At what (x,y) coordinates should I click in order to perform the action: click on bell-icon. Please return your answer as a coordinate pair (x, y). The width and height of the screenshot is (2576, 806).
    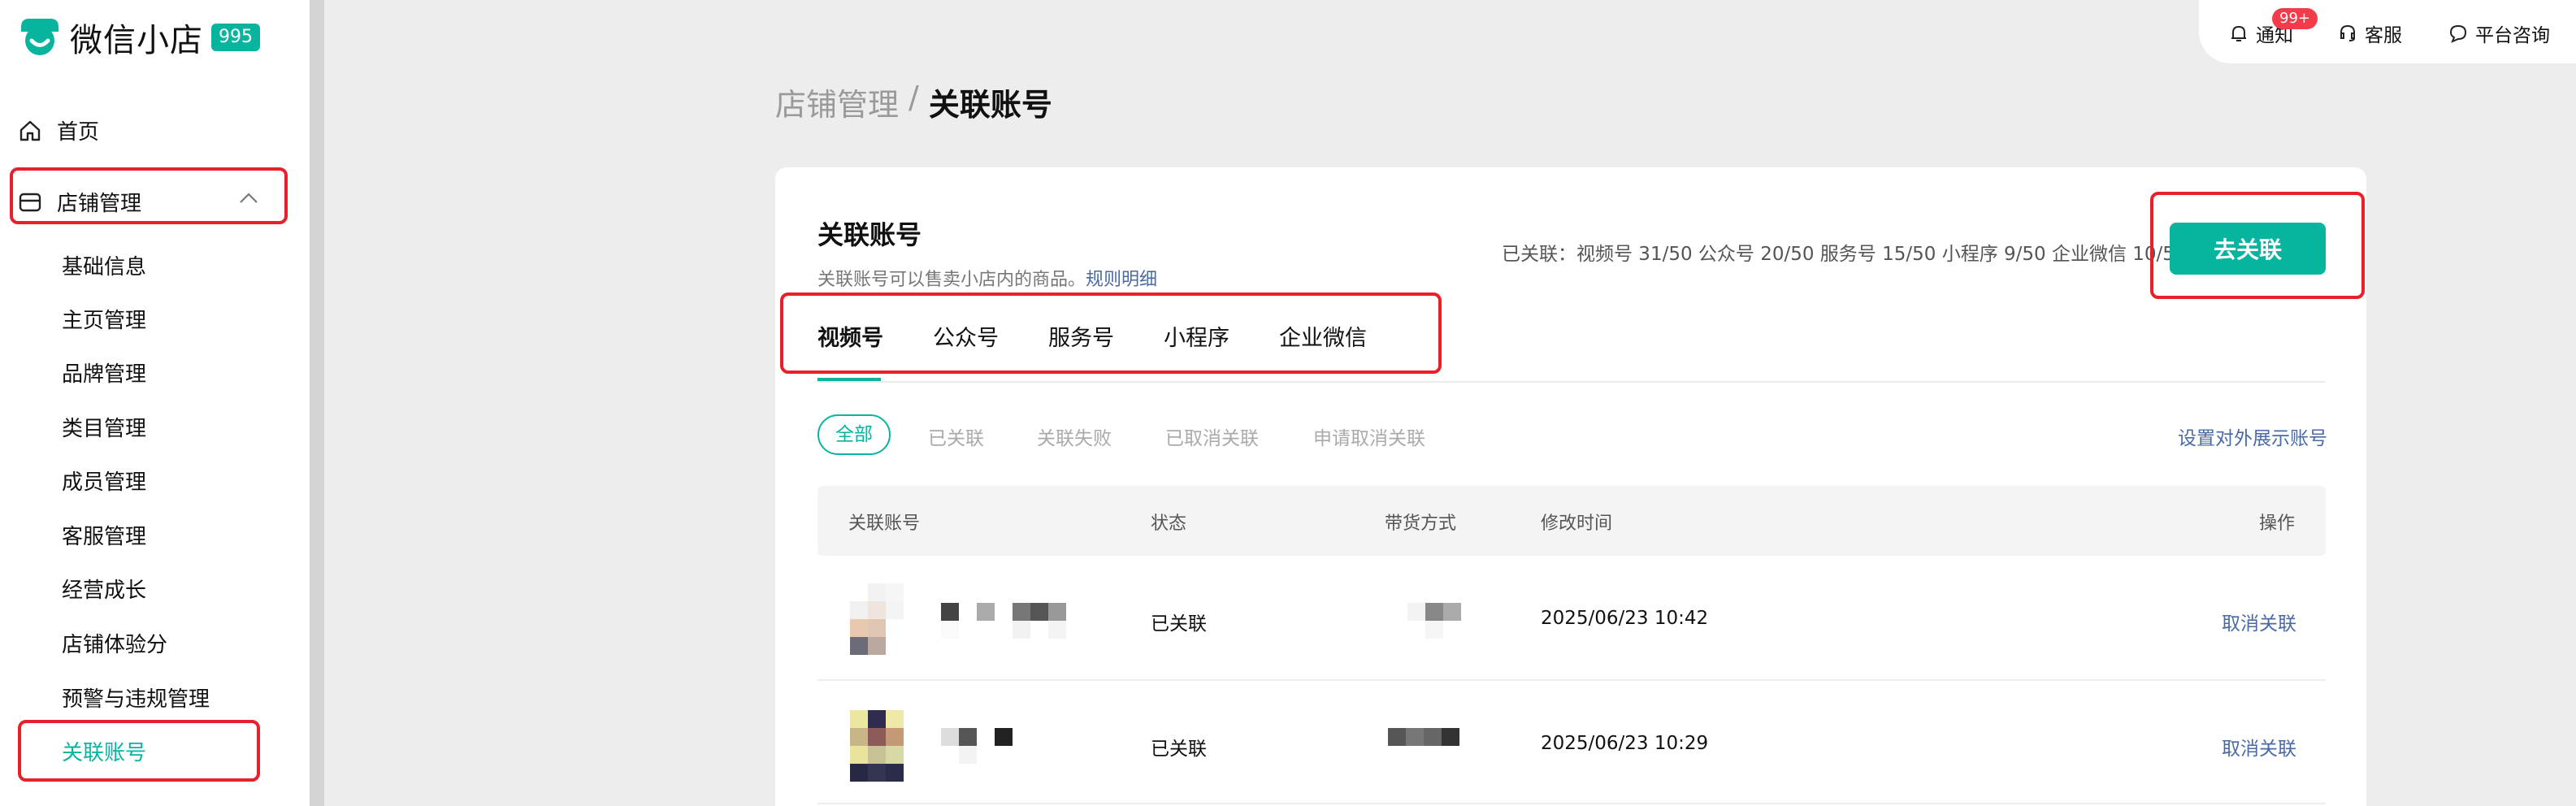
    Looking at the image, I should click on (2238, 33).